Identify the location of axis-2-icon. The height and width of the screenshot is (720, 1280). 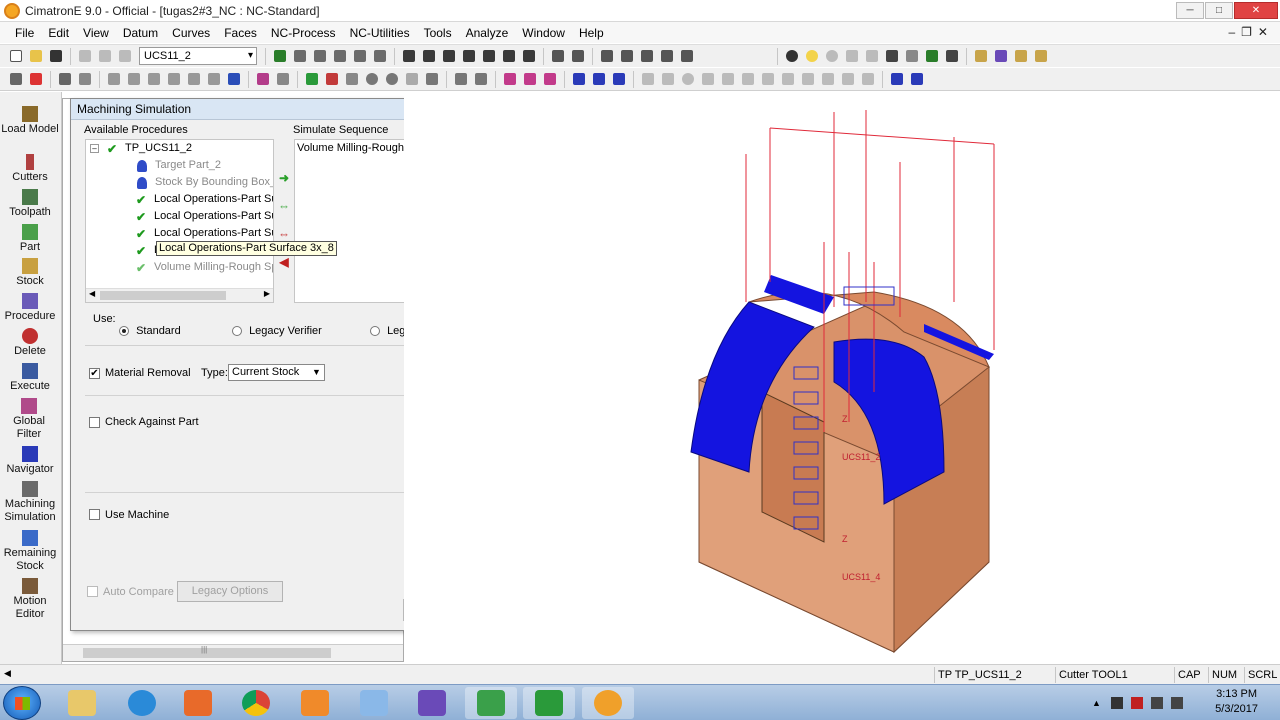
(598, 79).